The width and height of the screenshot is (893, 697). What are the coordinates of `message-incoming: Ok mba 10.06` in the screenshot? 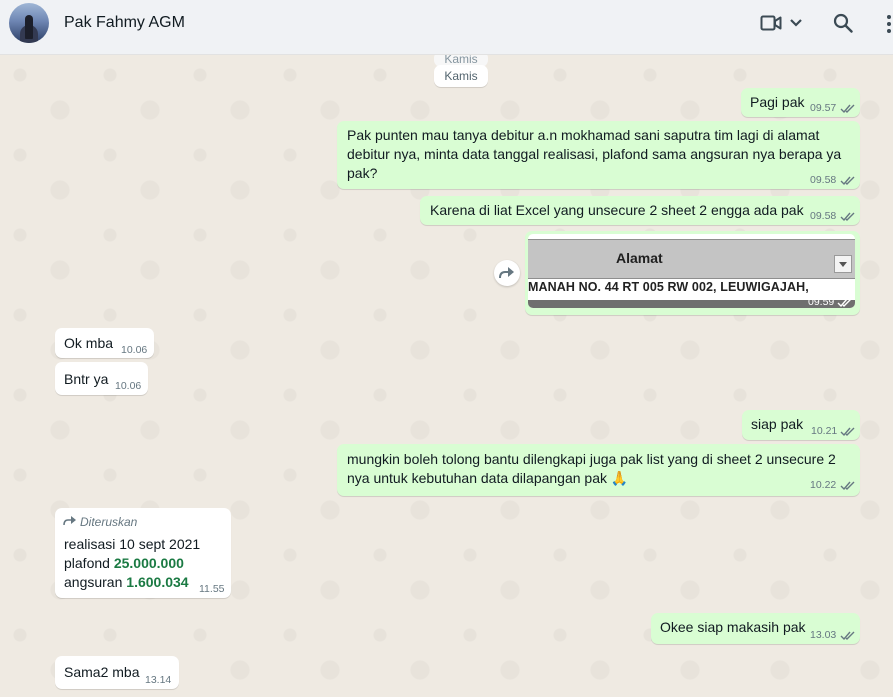 It's located at (104, 343).